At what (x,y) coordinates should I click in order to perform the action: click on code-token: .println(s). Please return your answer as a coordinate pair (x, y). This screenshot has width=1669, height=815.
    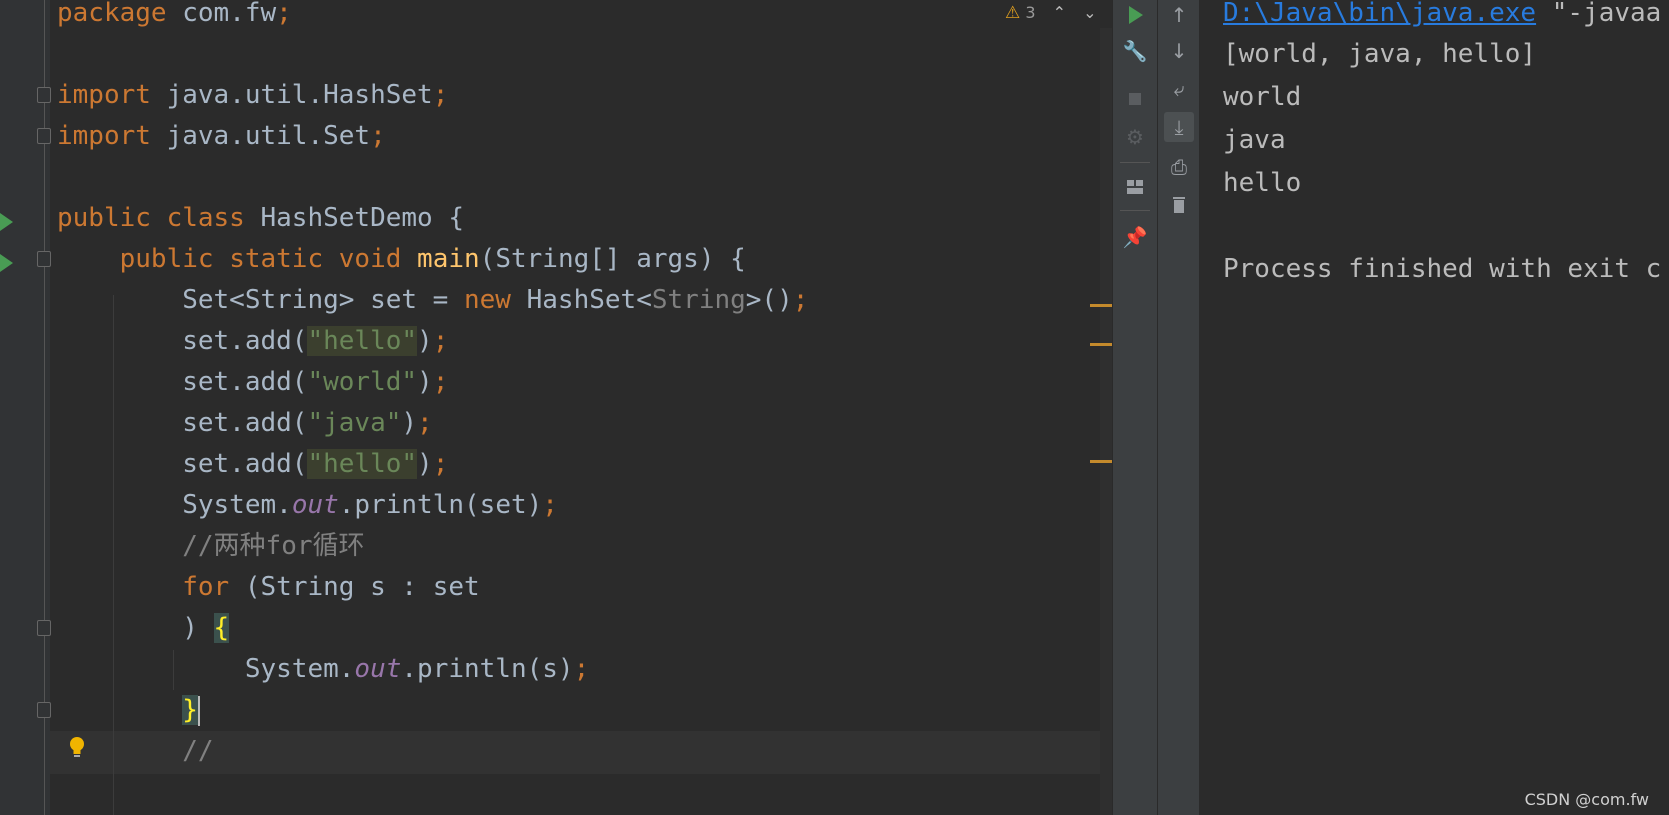
    Looking at the image, I should click on (487, 669).